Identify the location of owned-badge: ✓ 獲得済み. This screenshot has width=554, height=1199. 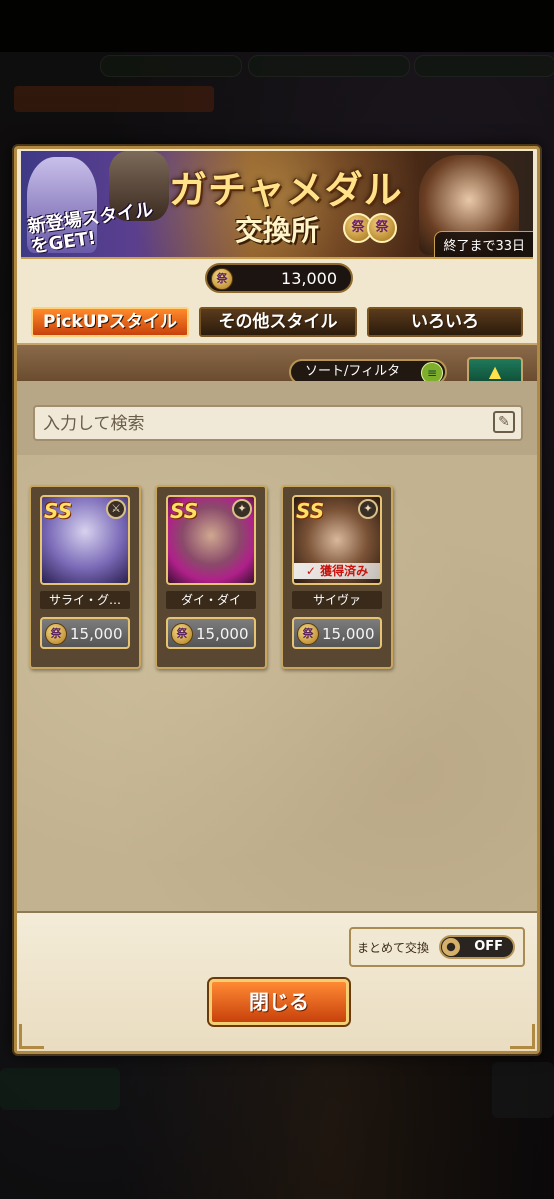
(337, 571).